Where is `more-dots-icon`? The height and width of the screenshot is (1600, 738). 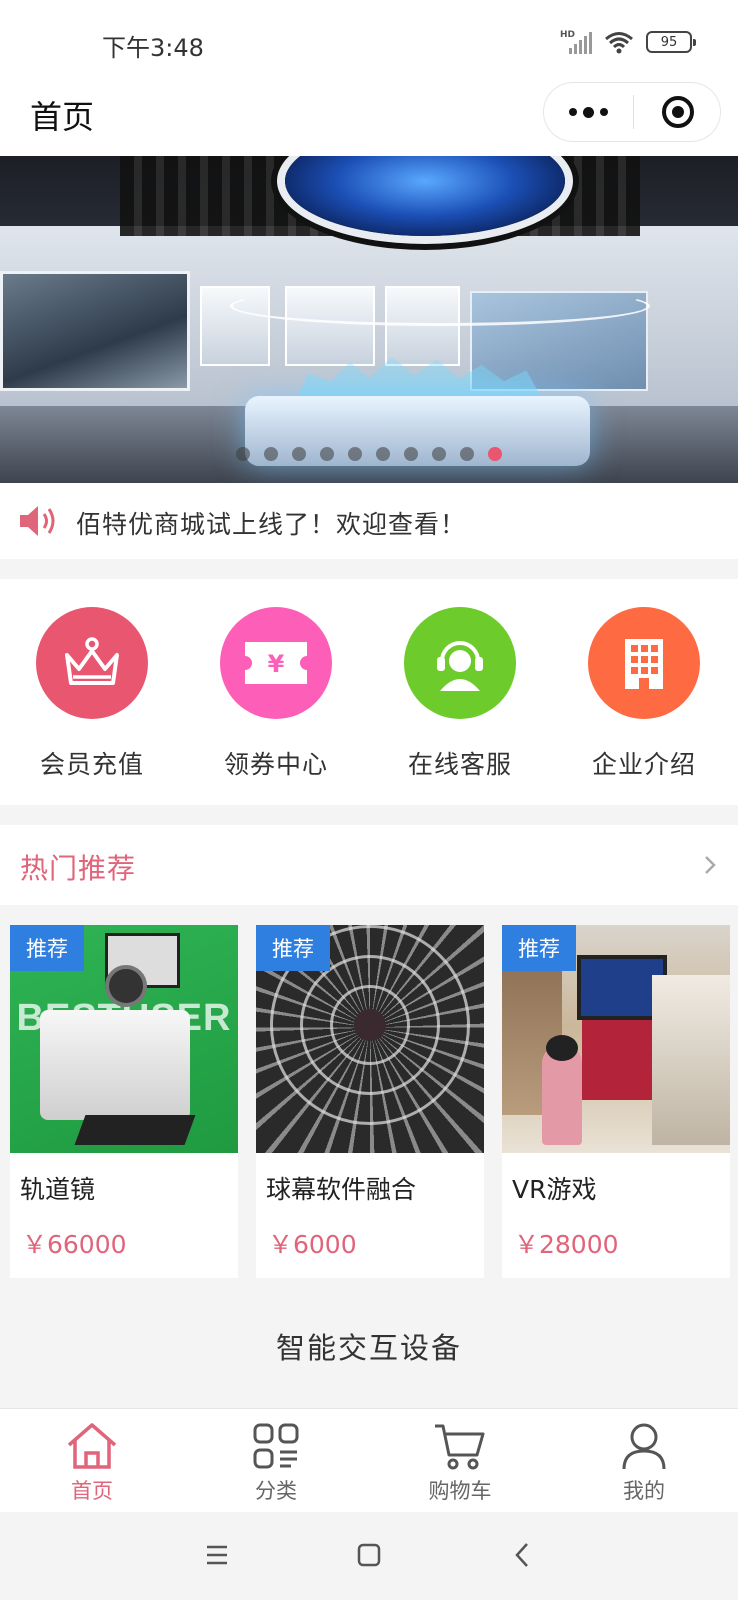 more-dots-icon is located at coordinates (573, 112).